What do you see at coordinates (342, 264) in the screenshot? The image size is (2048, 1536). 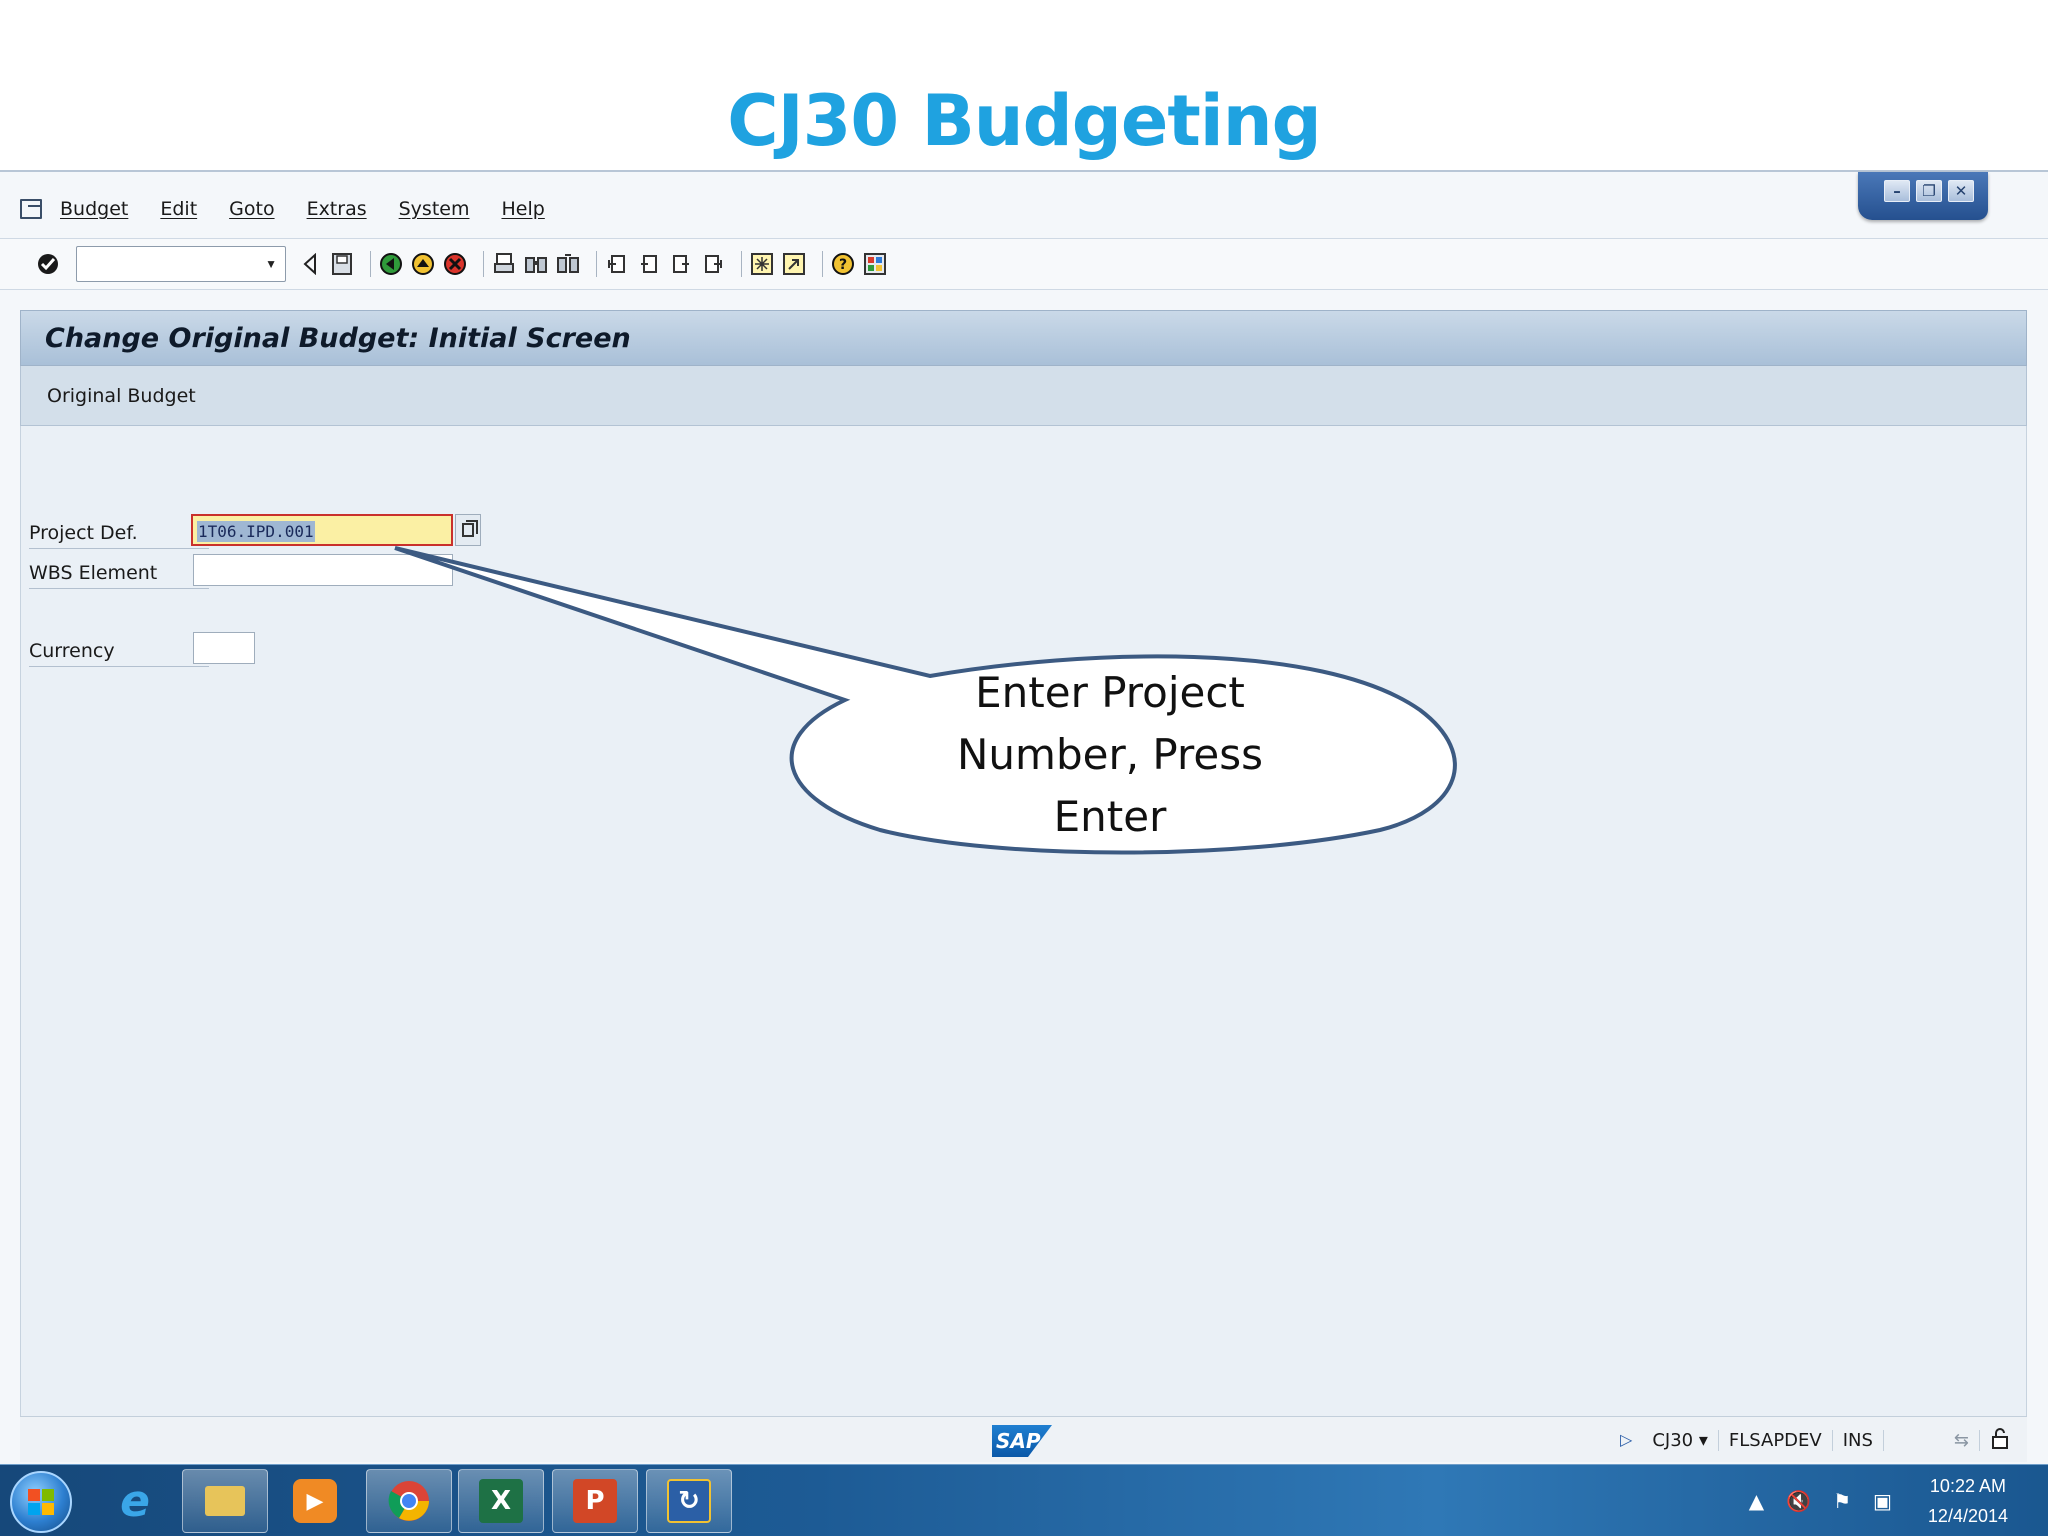 I see `save-icon` at bounding box center [342, 264].